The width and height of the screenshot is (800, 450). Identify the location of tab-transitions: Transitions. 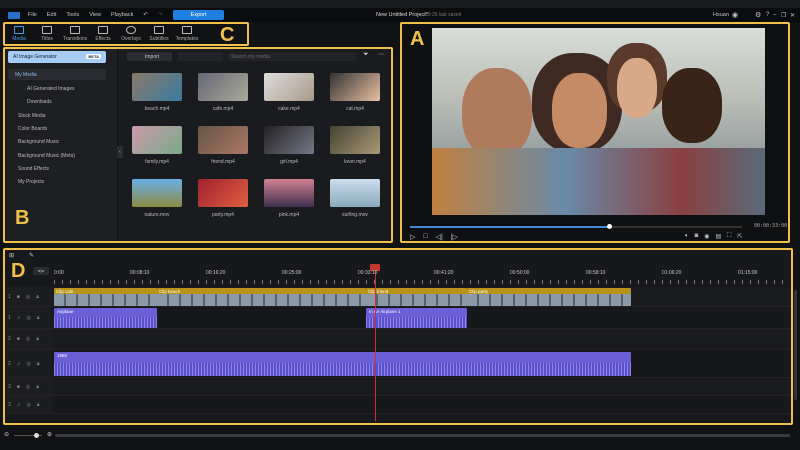
(75, 34).